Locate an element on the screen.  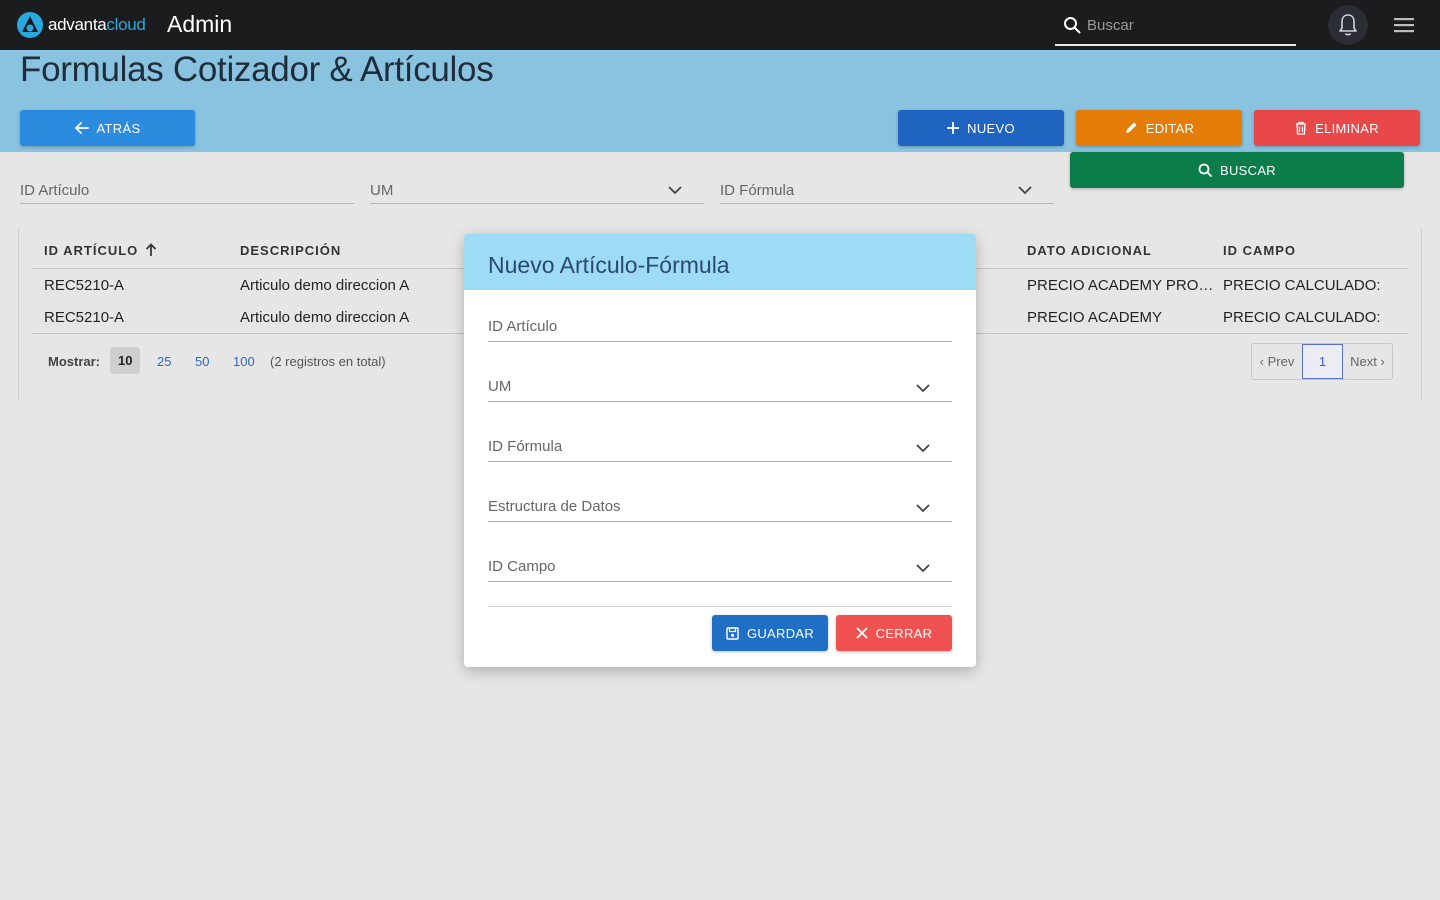
dialog-header: Nuevo Artículo-Fórmula is located at coordinates (720, 262).